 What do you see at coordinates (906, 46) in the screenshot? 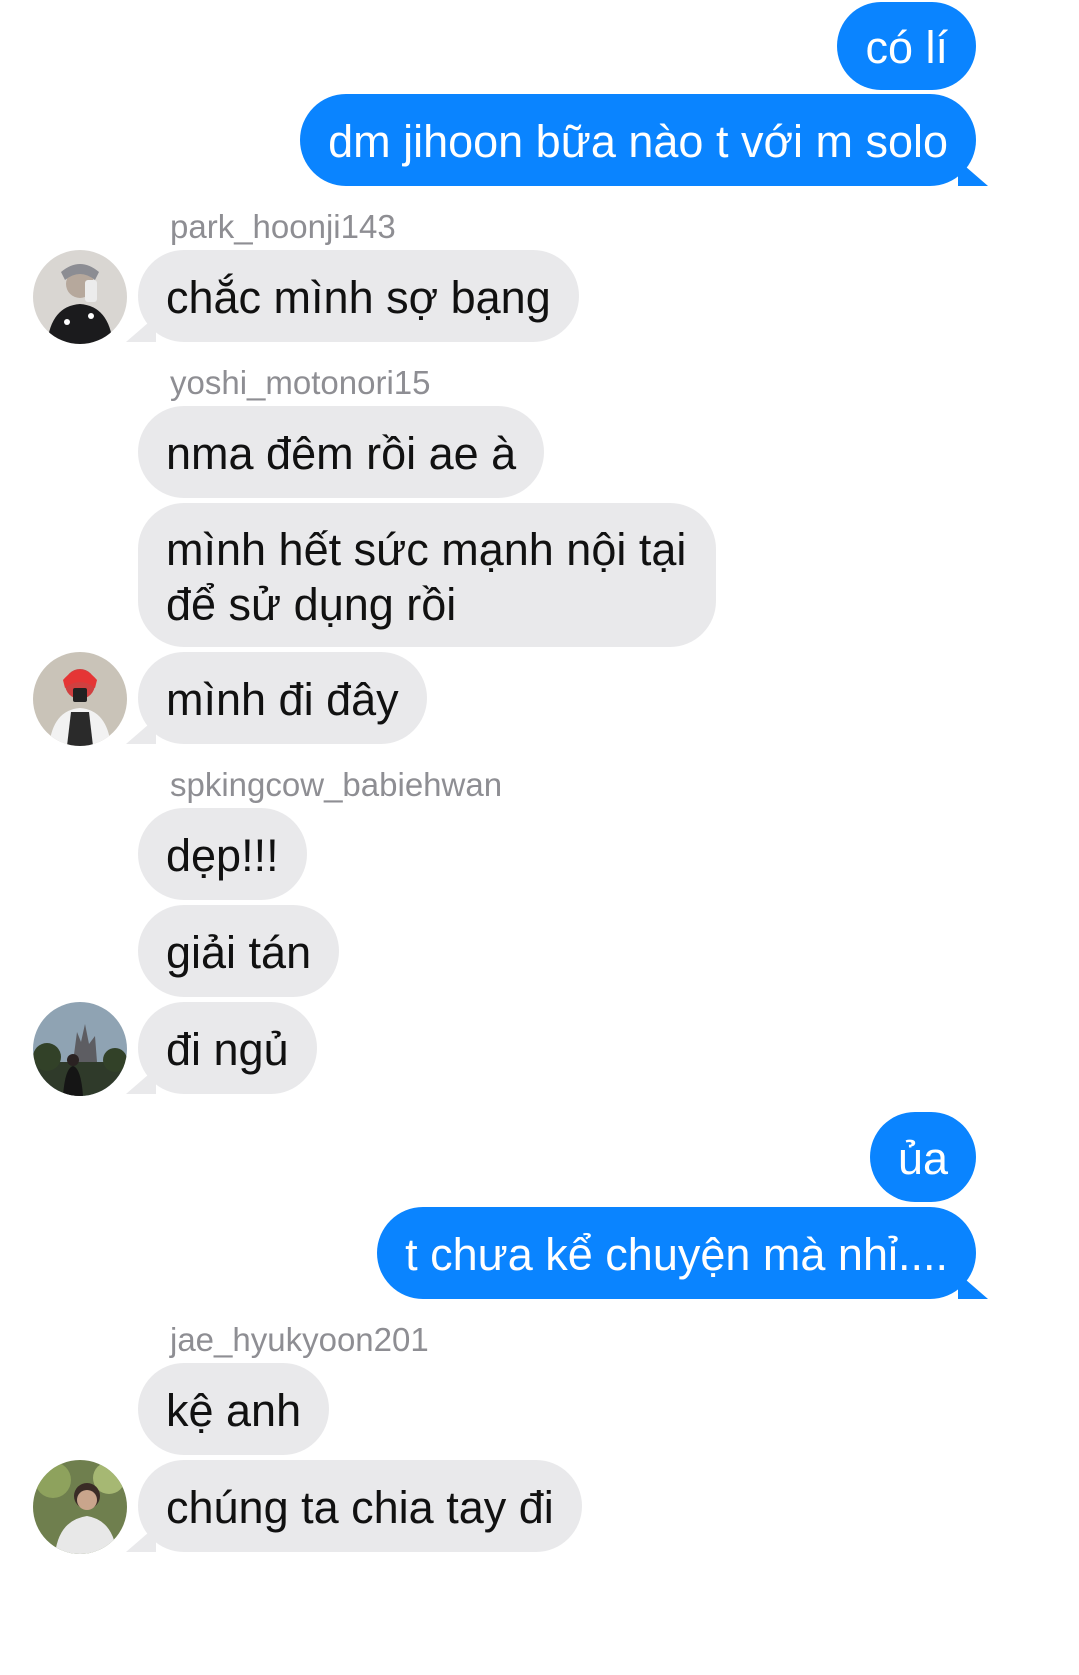
I see `outgoing-message: có lí` at bounding box center [906, 46].